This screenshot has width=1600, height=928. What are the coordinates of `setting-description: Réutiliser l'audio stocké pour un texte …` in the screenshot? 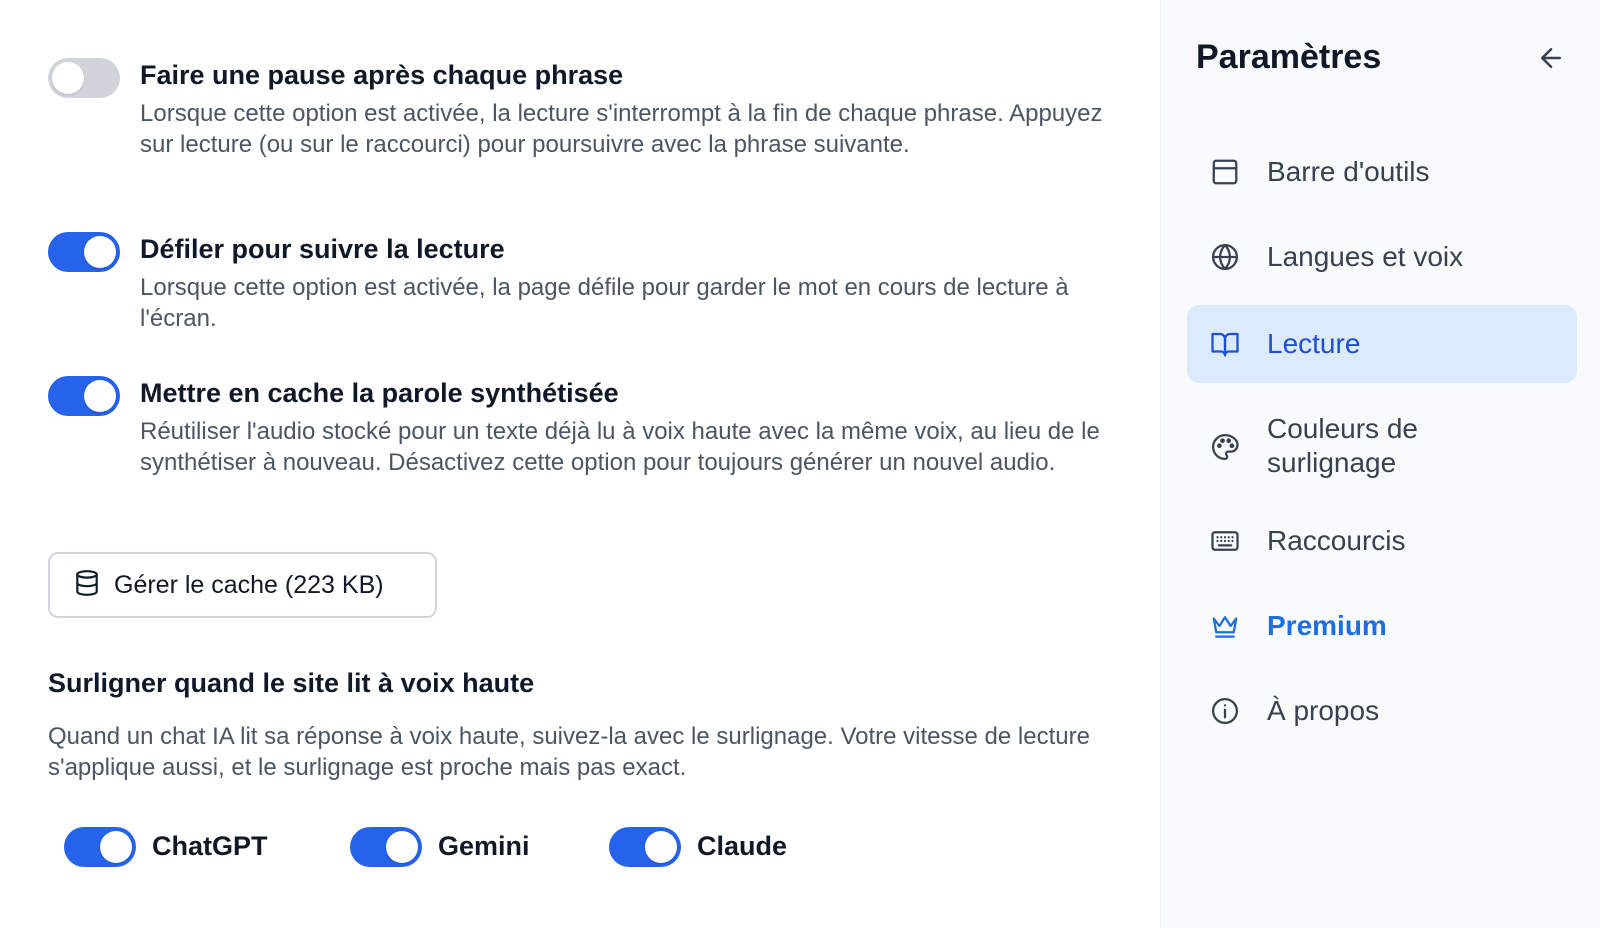 It's located at (620, 447).